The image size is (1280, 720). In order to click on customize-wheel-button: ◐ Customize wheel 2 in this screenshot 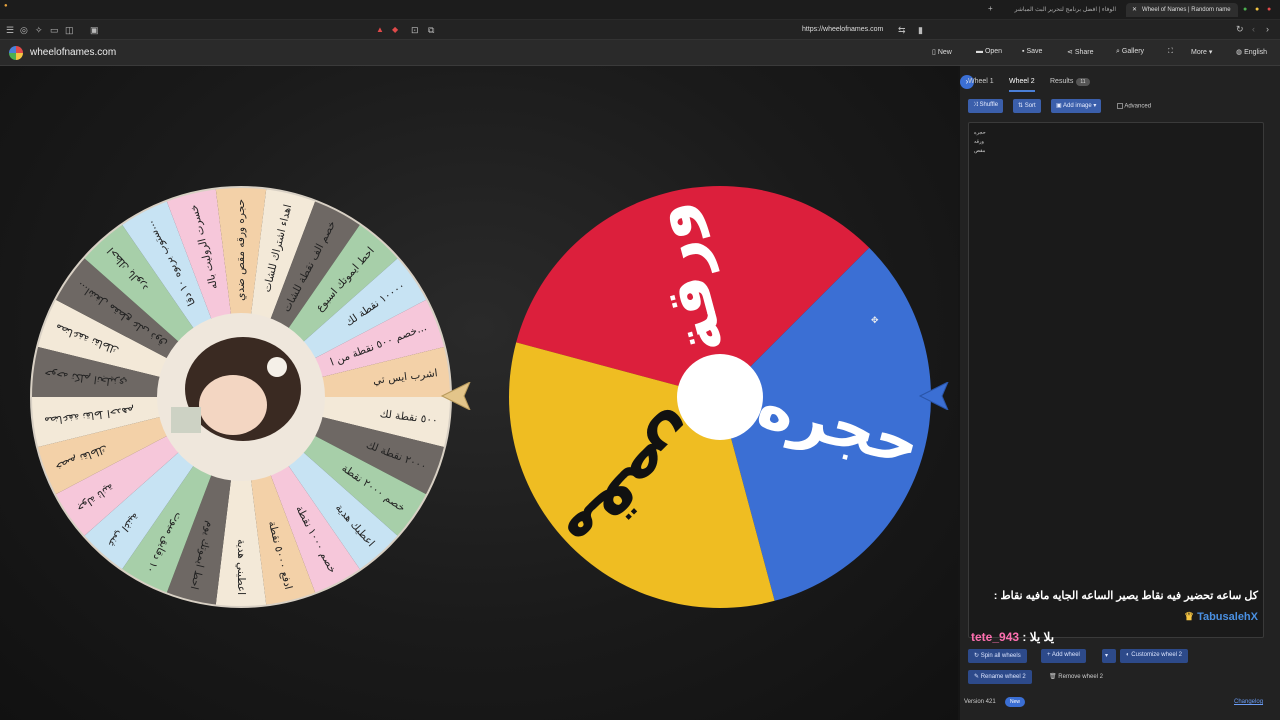, I will do `click(1154, 656)`.